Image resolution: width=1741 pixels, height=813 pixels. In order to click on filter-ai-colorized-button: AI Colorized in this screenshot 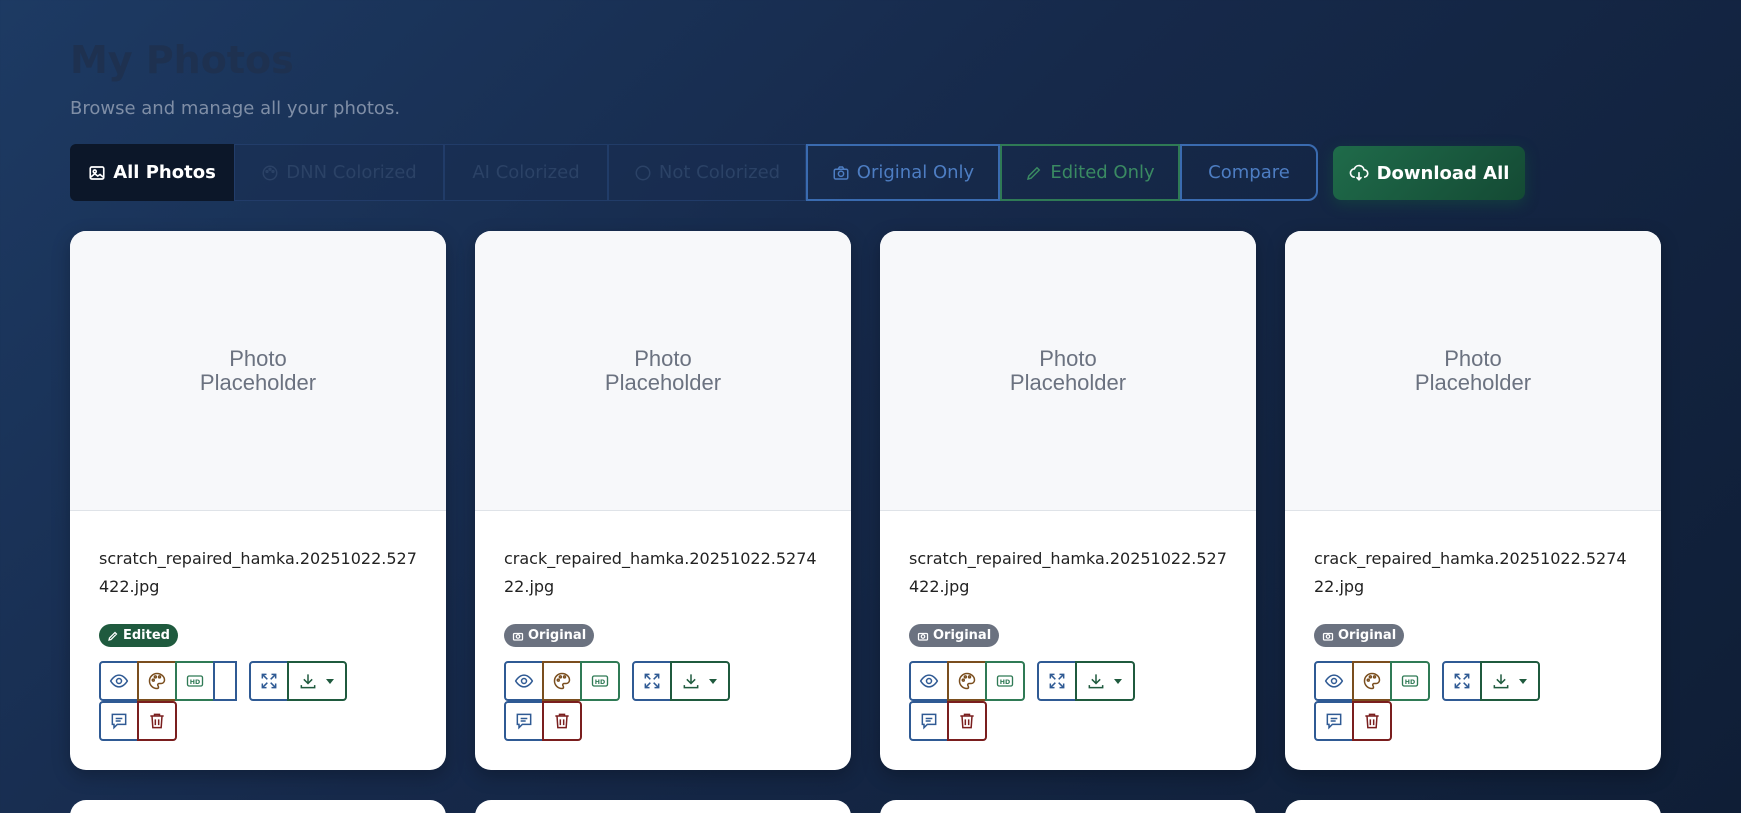, I will do `click(526, 172)`.